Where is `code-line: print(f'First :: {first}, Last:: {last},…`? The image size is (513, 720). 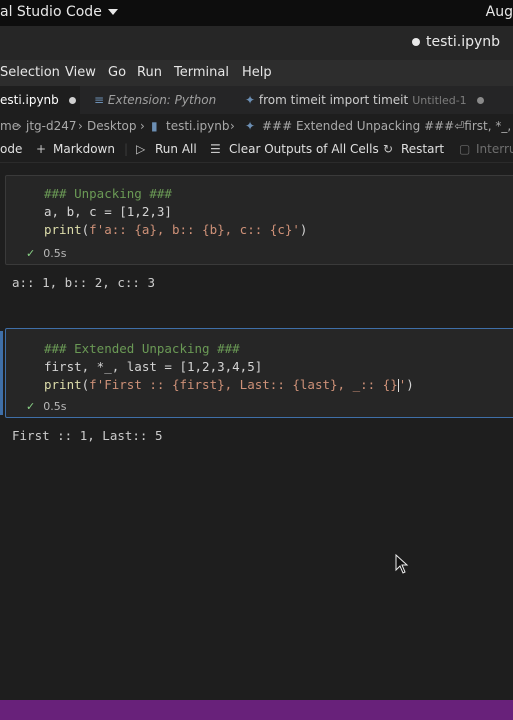
code-line: print(f'First :: {first}, Last:: {last},… is located at coordinates (229, 384).